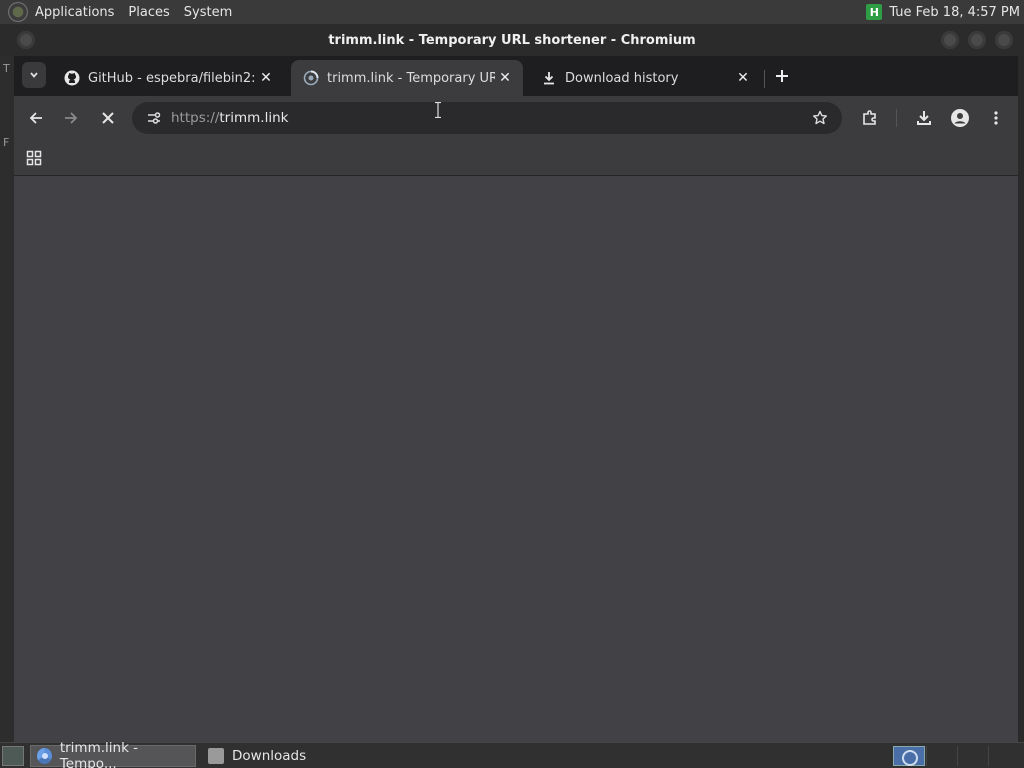  Describe the element at coordinates (516, 158) in the screenshot. I see `bookmarks-bar` at that location.